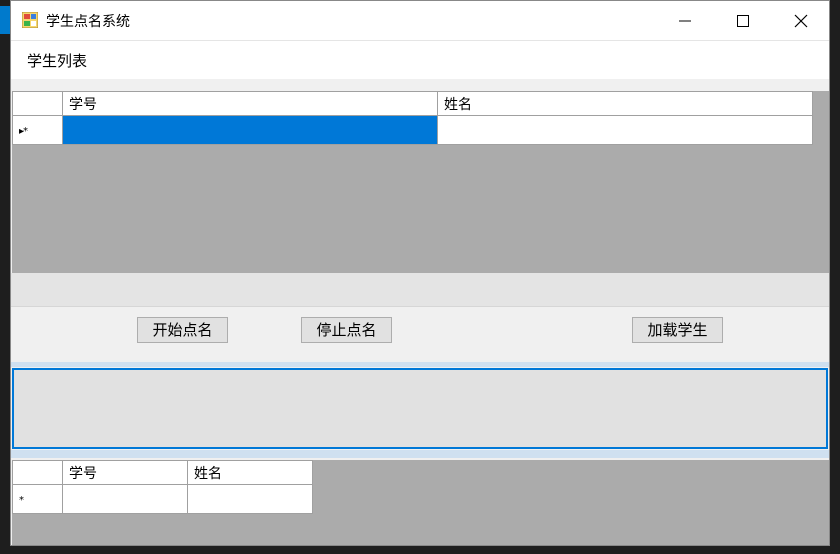 This screenshot has width=840, height=554. I want to click on result-display-box, so click(420, 408).